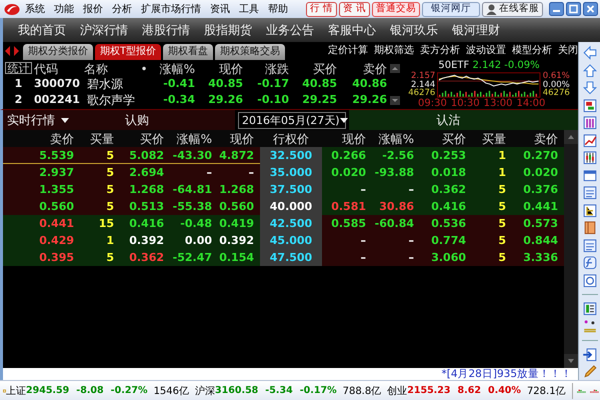 Image resolution: width=600 pixels, height=400 pixels. Describe the element at coordinates (354, 9) in the screenshot. I see `toolbar-button: 资 讯` at that location.